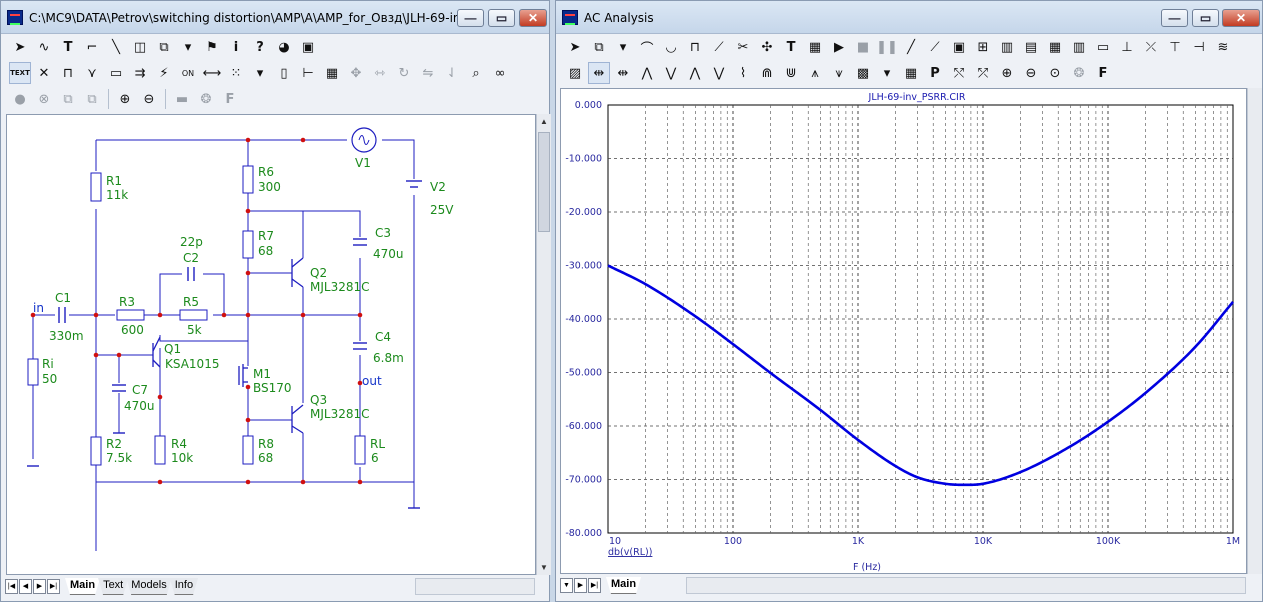  Describe the element at coordinates (719, 73) in the screenshot. I see `low-cursor-icon: ⋁` at that location.